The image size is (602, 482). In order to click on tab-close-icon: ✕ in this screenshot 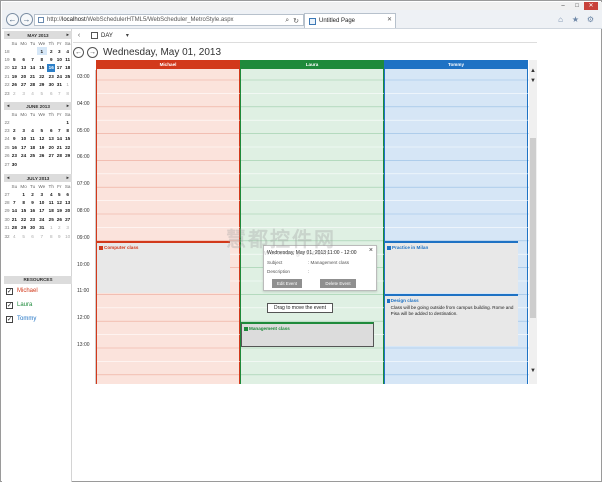, I will do `click(389, 19)`.